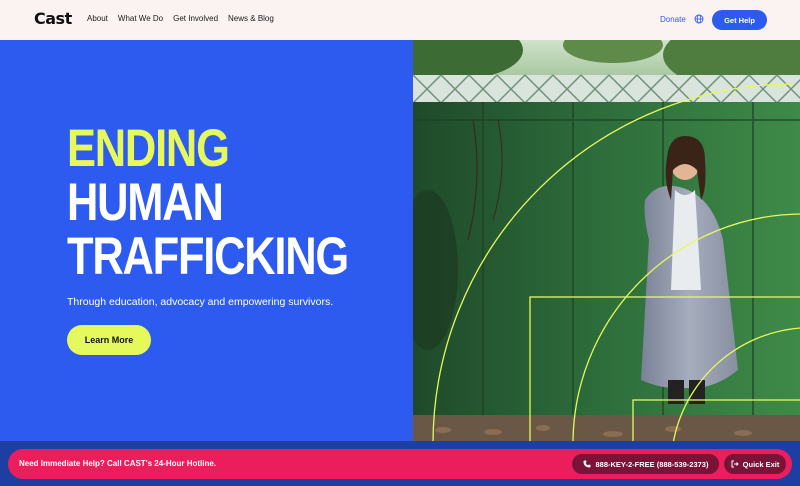  Describe the element at coordinates (140, 18) in the screenshot. I see `nav-what-we-do: What We Do` at that location.